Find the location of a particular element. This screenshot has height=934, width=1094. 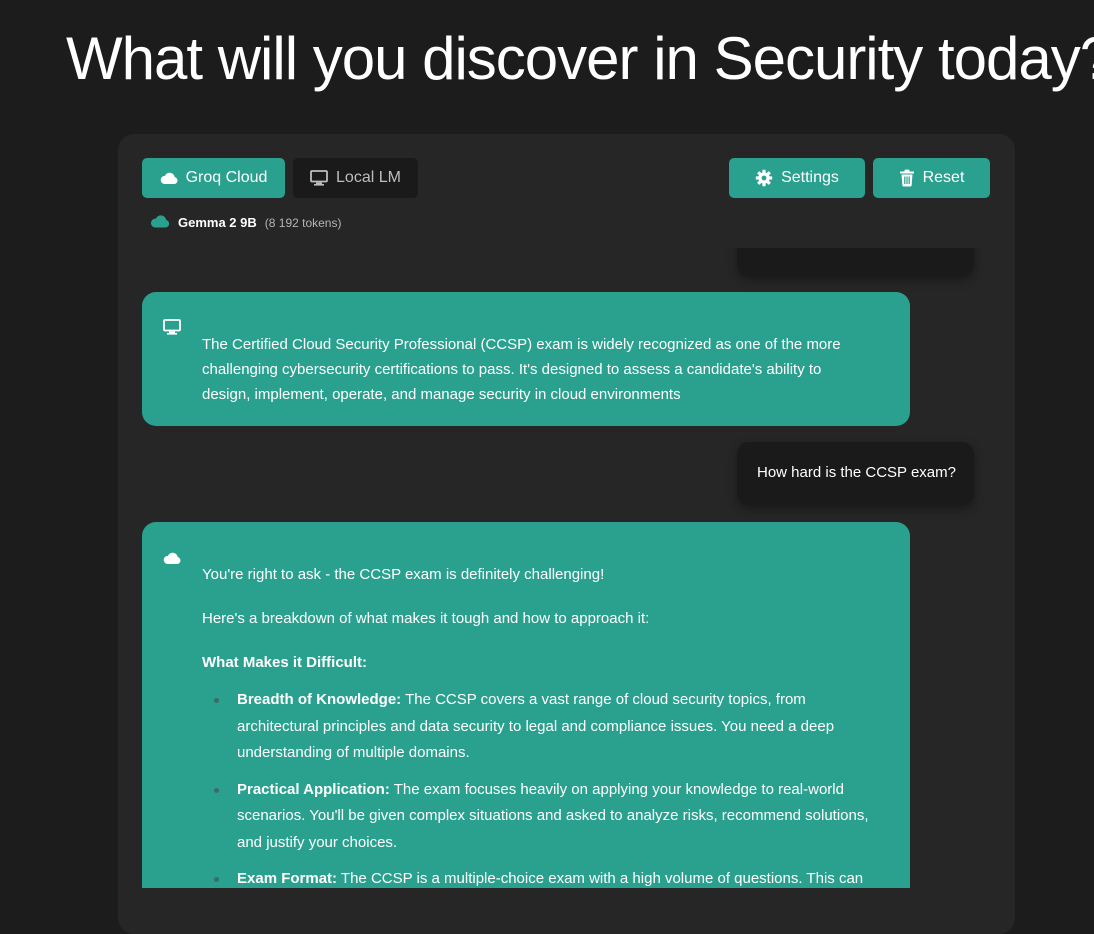

list-item-title: Exam Format: is located at coordinates (287, 878).